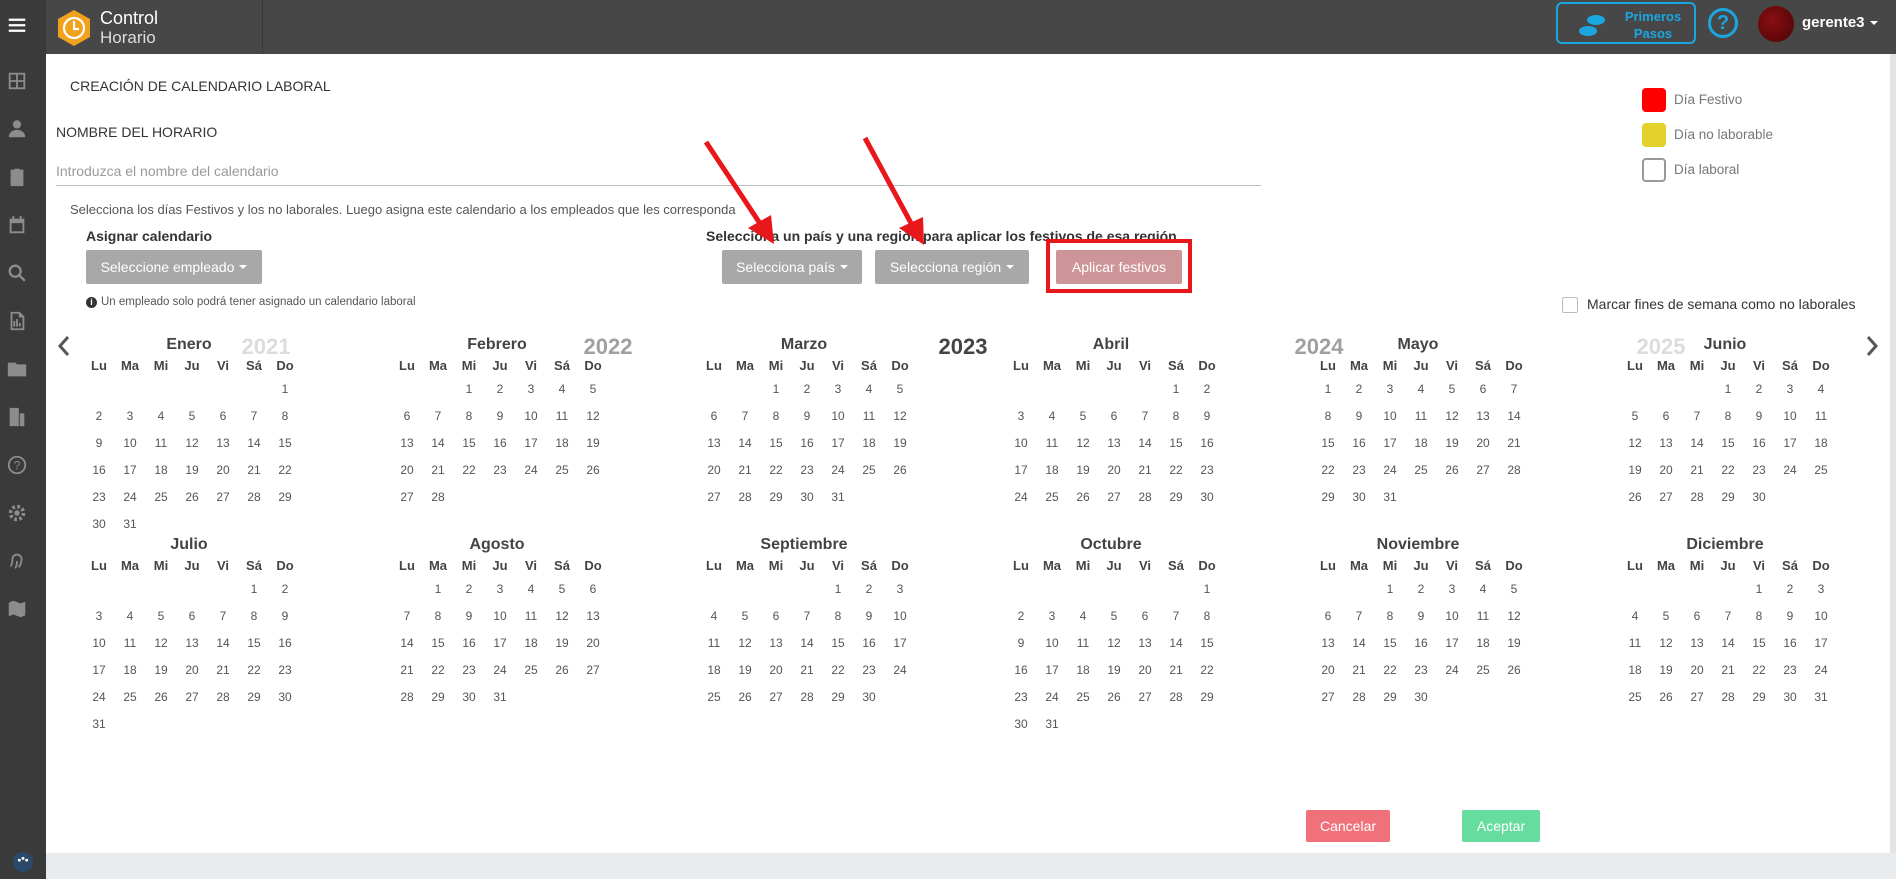 This screenshot has height=879, width=1896. I want to click on day-cell: 16, so click(500, 443).